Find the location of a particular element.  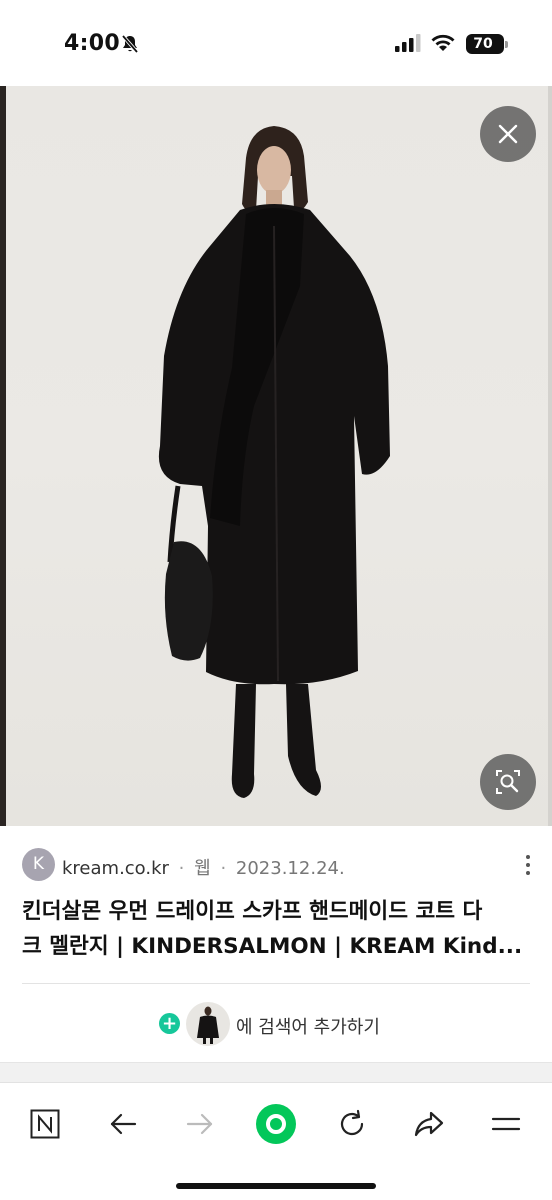

bottom-toolbar is located at coordinates (276, 1141).